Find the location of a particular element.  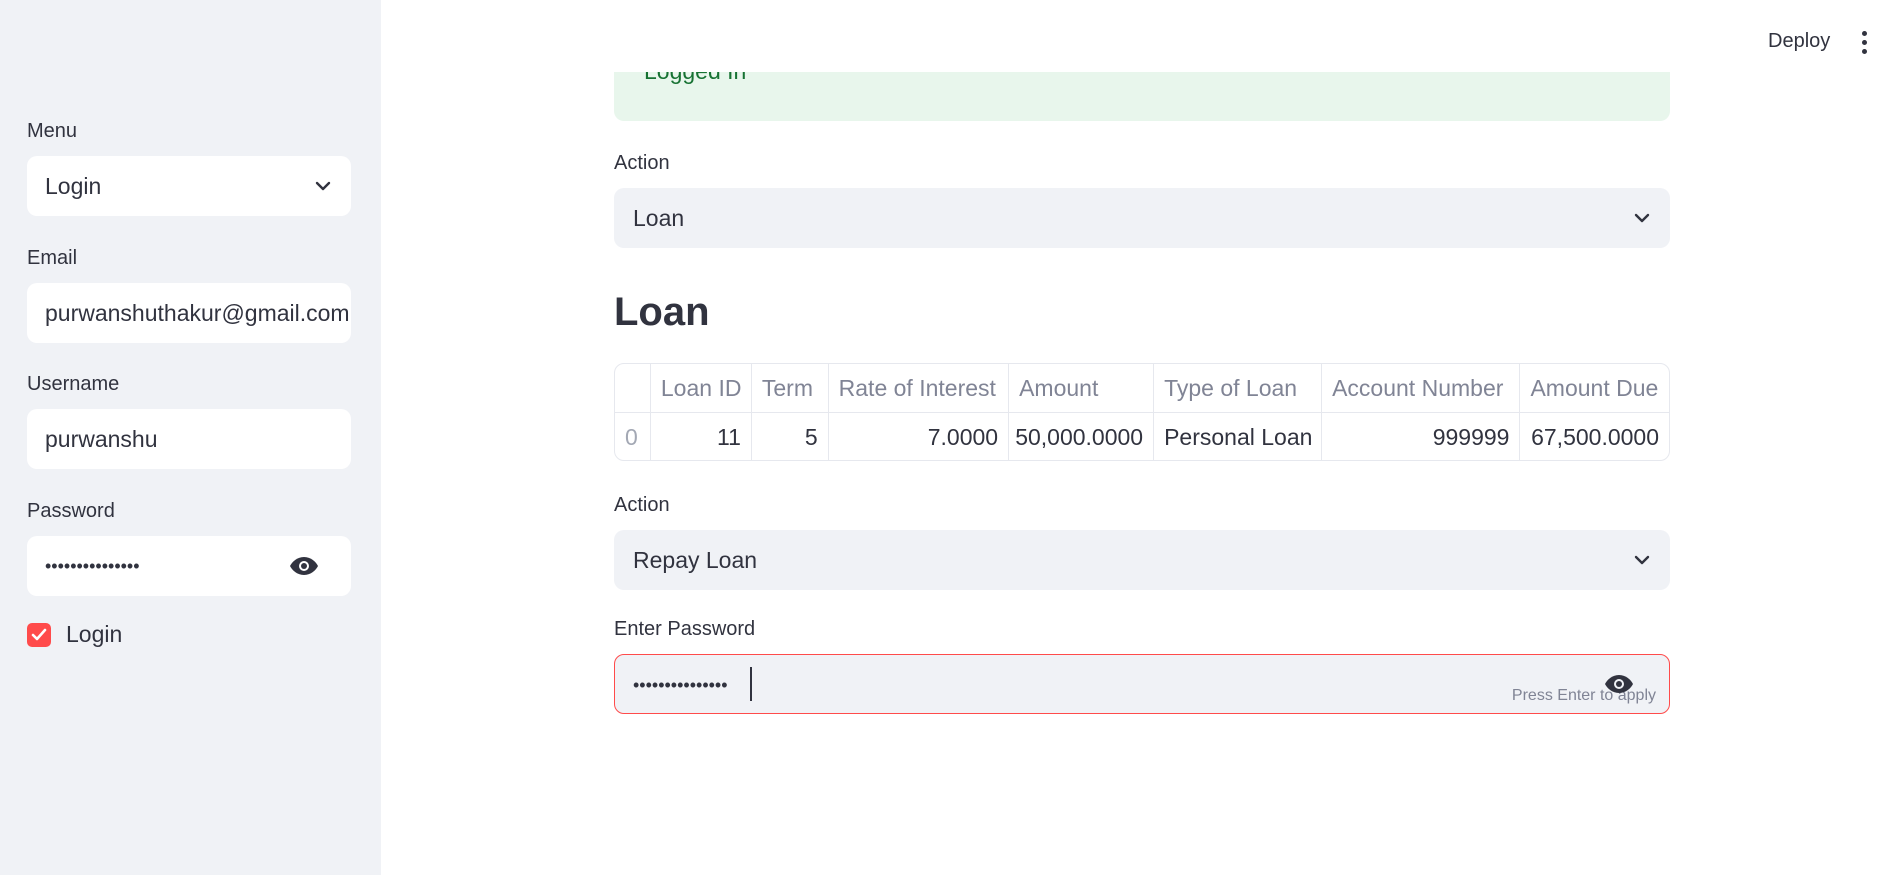

table-row-index: 0 is located at coordinates (631, 436).